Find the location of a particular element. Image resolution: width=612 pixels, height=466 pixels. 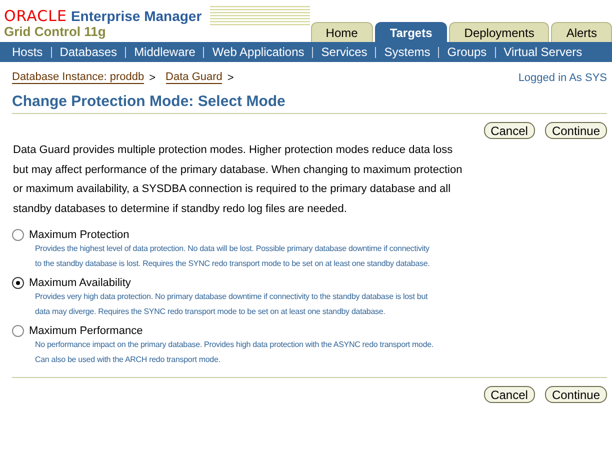

nav-tab: Alerts is located at coordinates (581, 32).